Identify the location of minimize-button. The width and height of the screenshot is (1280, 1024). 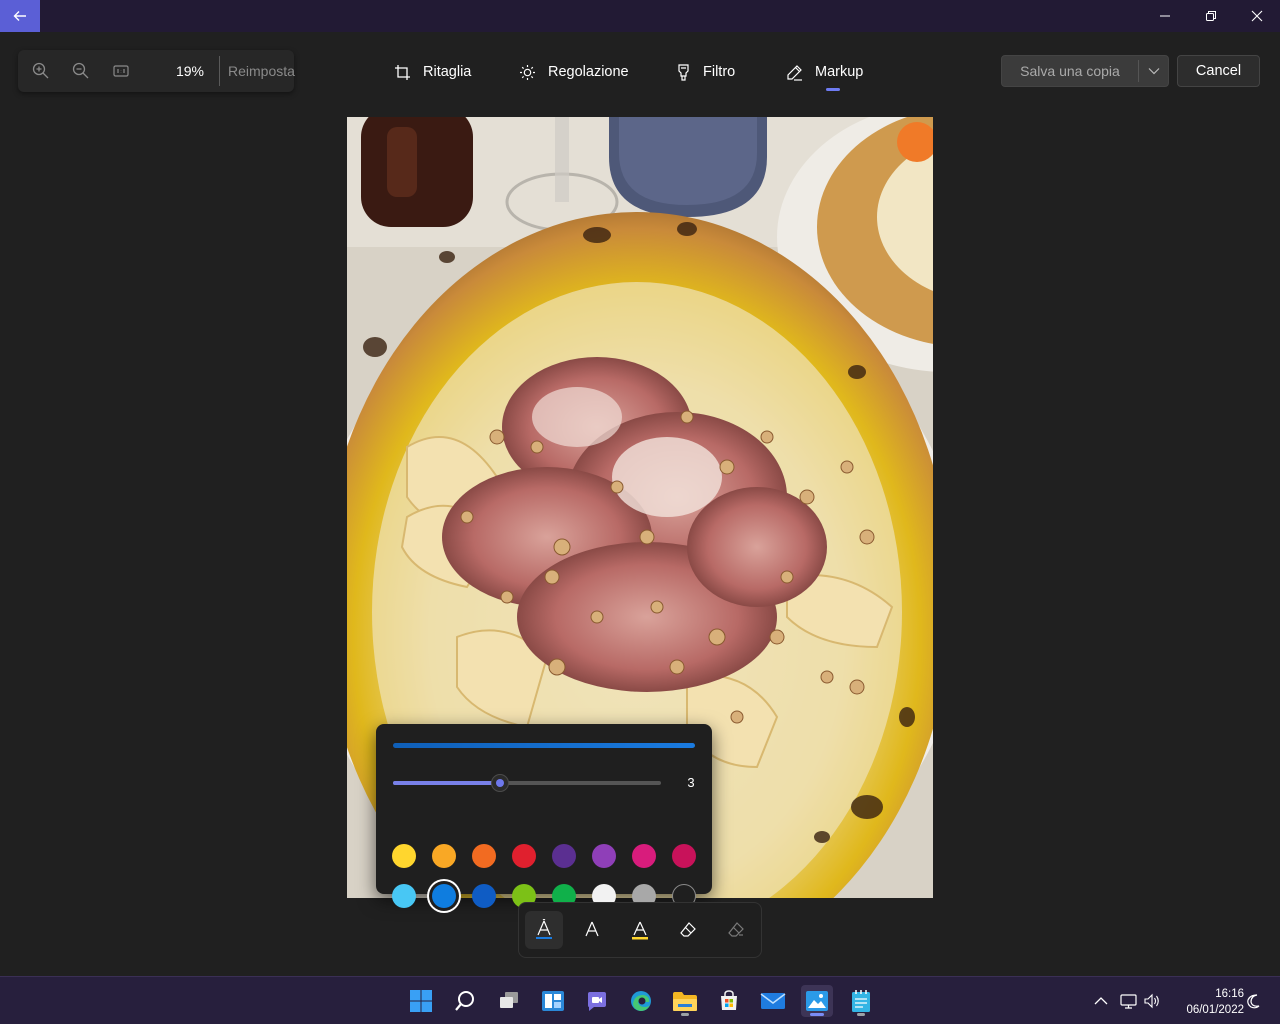
(1165, 16).